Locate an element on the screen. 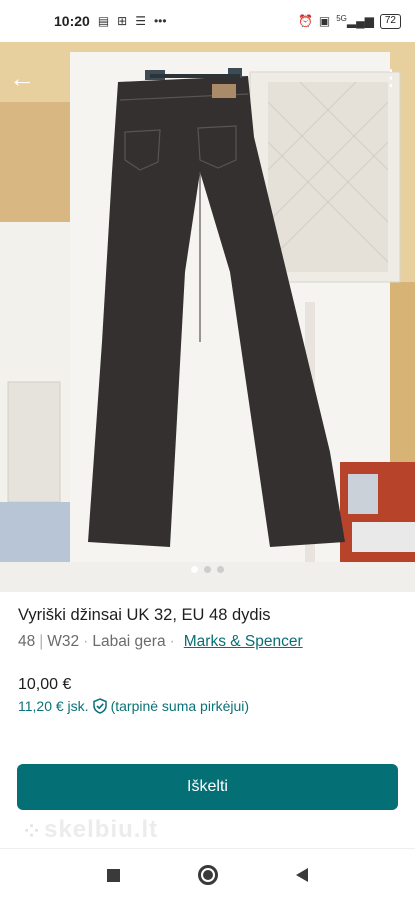 The image size is (415, 901). listing-meta: 48 | W32 · Labai gera · Marks & Spencer is located at coordinates (208, 642).